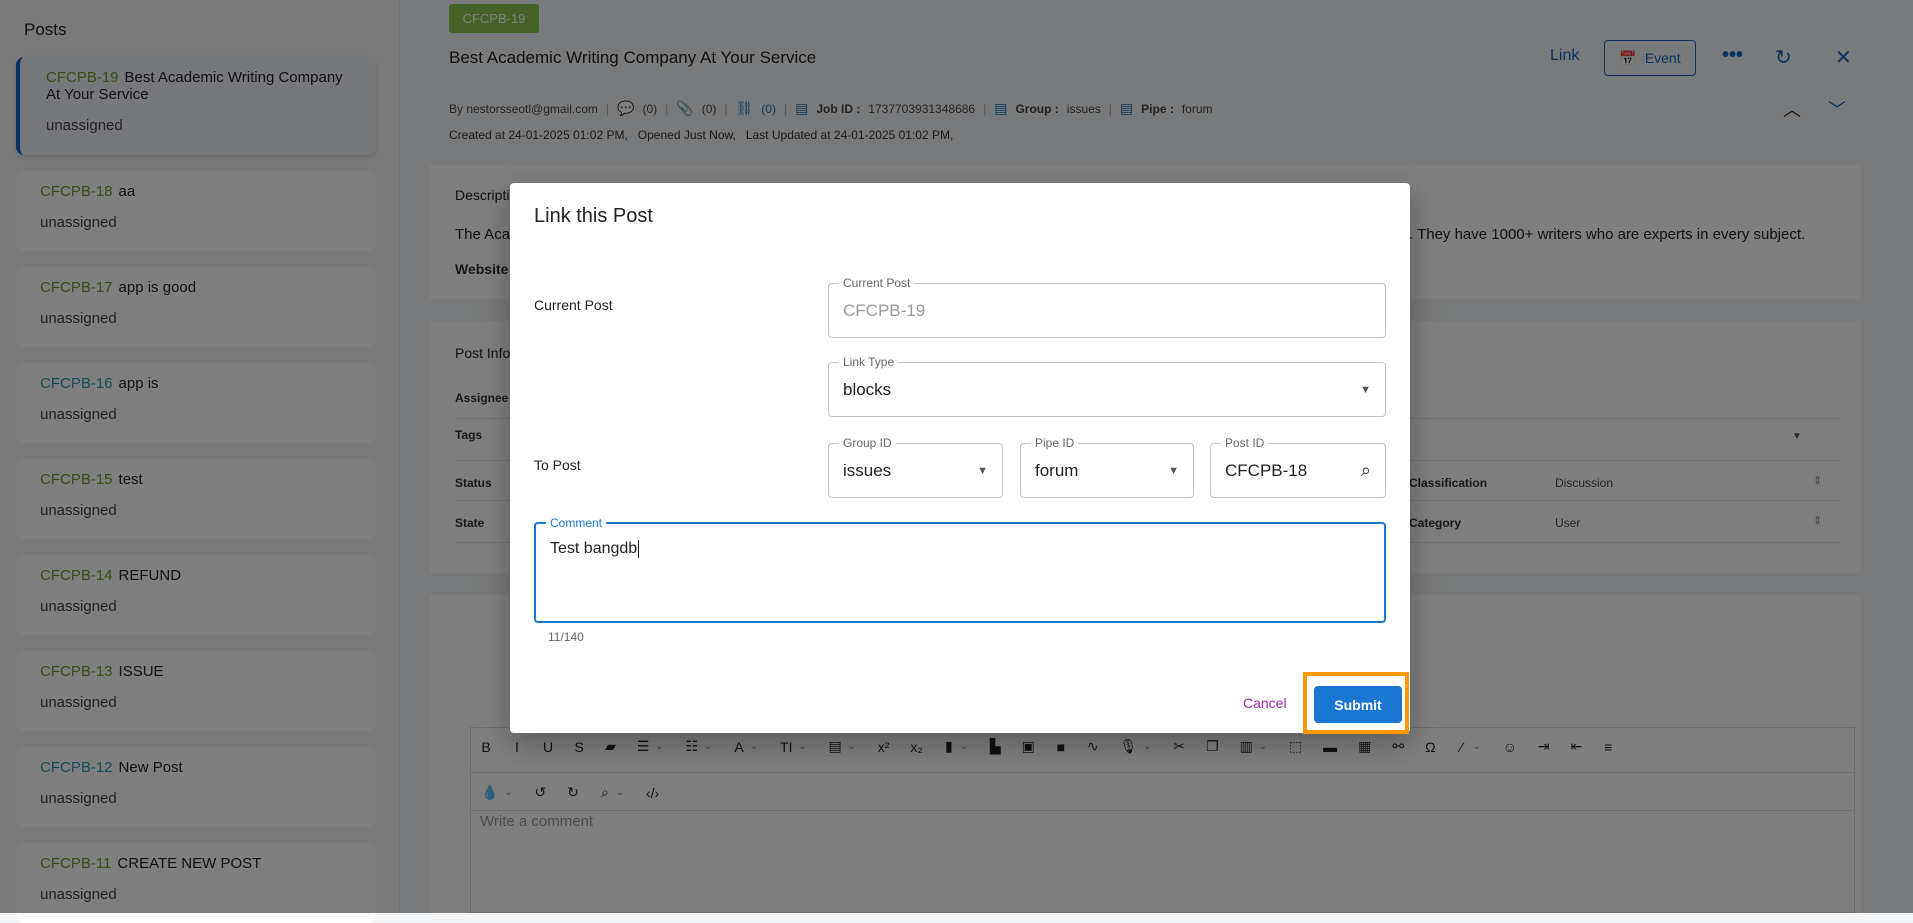  I want to click on dialog-title: Link this Post, so click(593, 216).